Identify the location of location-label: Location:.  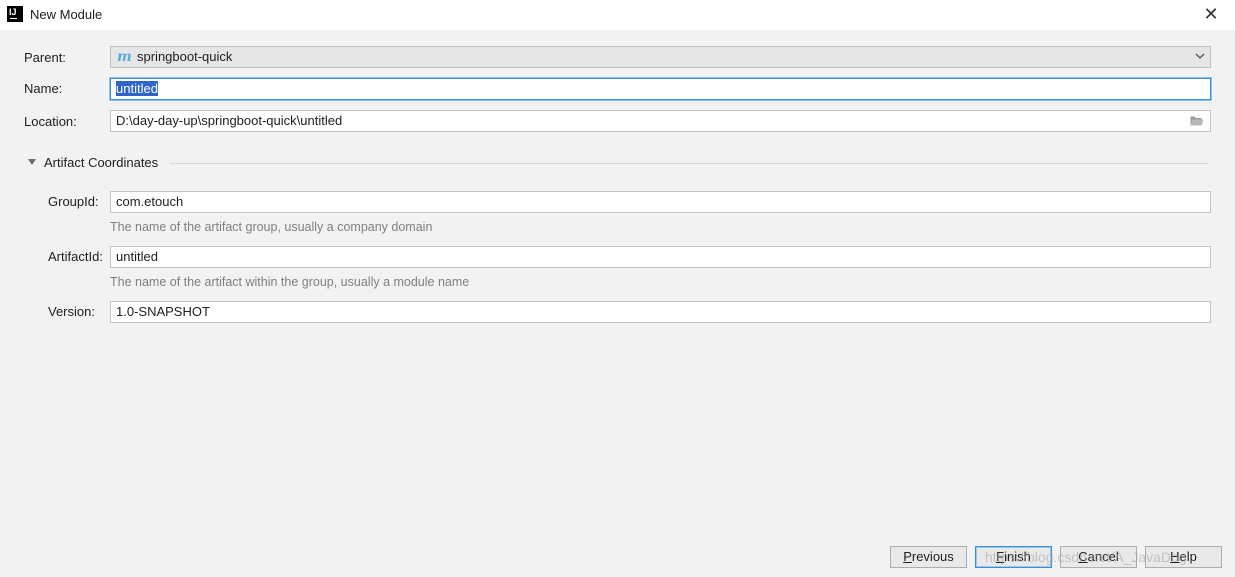
(50, 121).